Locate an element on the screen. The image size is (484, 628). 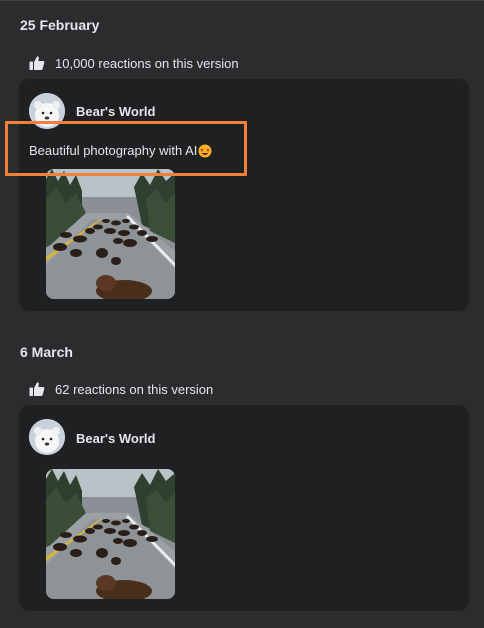
reaction-count-text: 10,000 reactions on this version is located at coordinates (147, 63).